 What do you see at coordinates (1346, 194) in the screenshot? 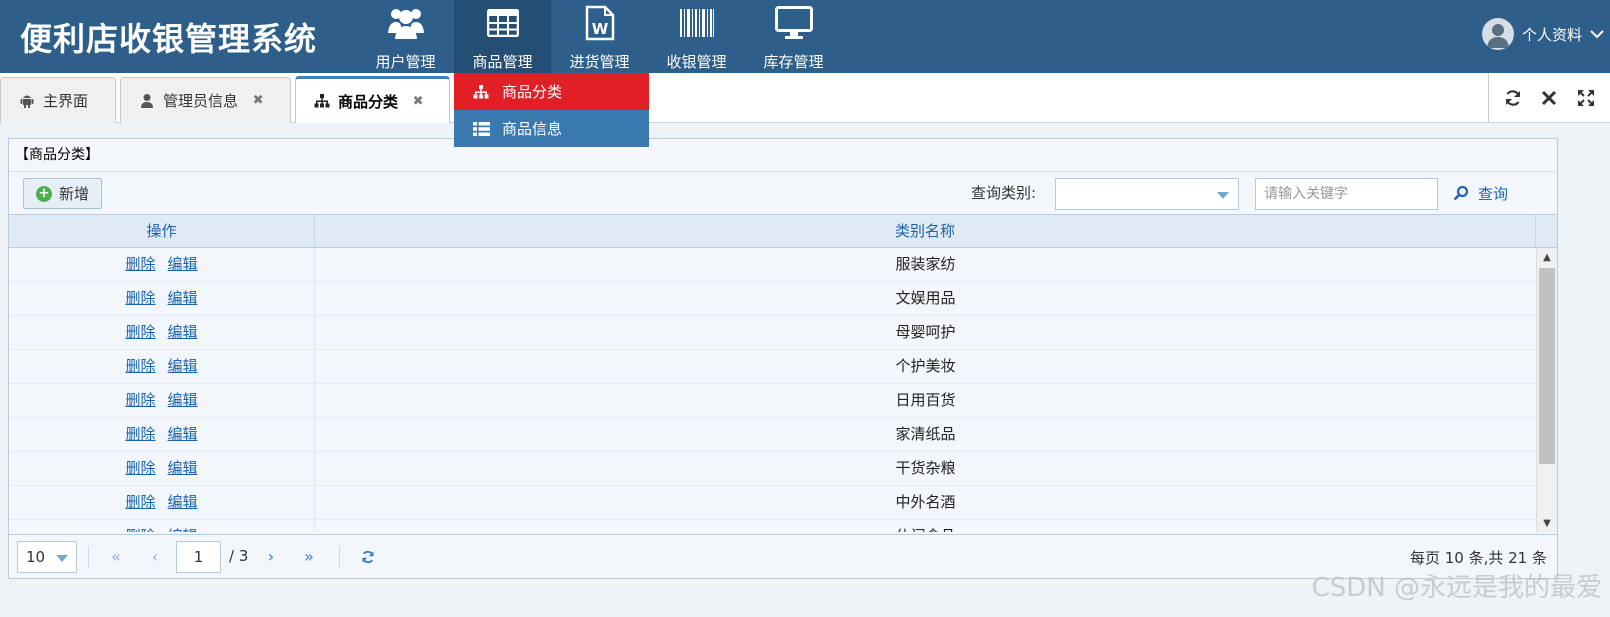
I see `keyword-input` at bounding box center [1346, 194].